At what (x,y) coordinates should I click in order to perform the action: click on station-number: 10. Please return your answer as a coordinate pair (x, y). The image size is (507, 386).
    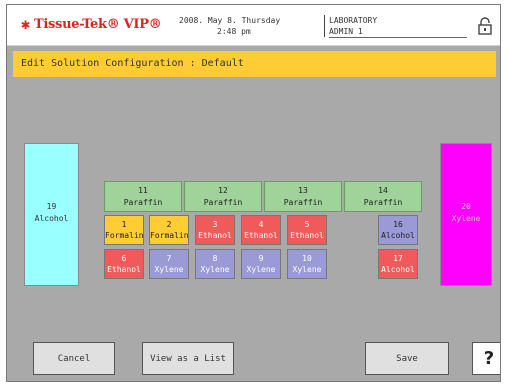
    Looking at the image, I should click on (307, 258).